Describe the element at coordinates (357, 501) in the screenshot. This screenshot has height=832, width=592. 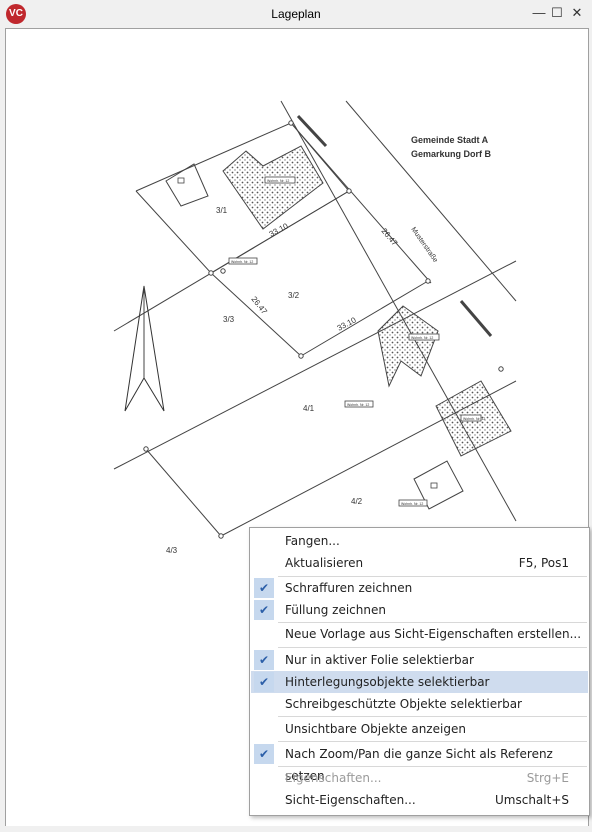
I see `parcel-label: 4/2` at that location.